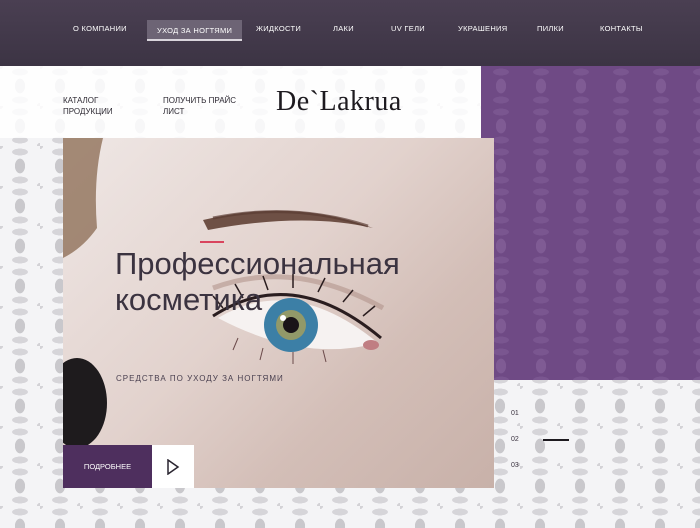 This screenshot has width=700, height=528. I want to click on slide-number-1: 01, so click(515, 413).